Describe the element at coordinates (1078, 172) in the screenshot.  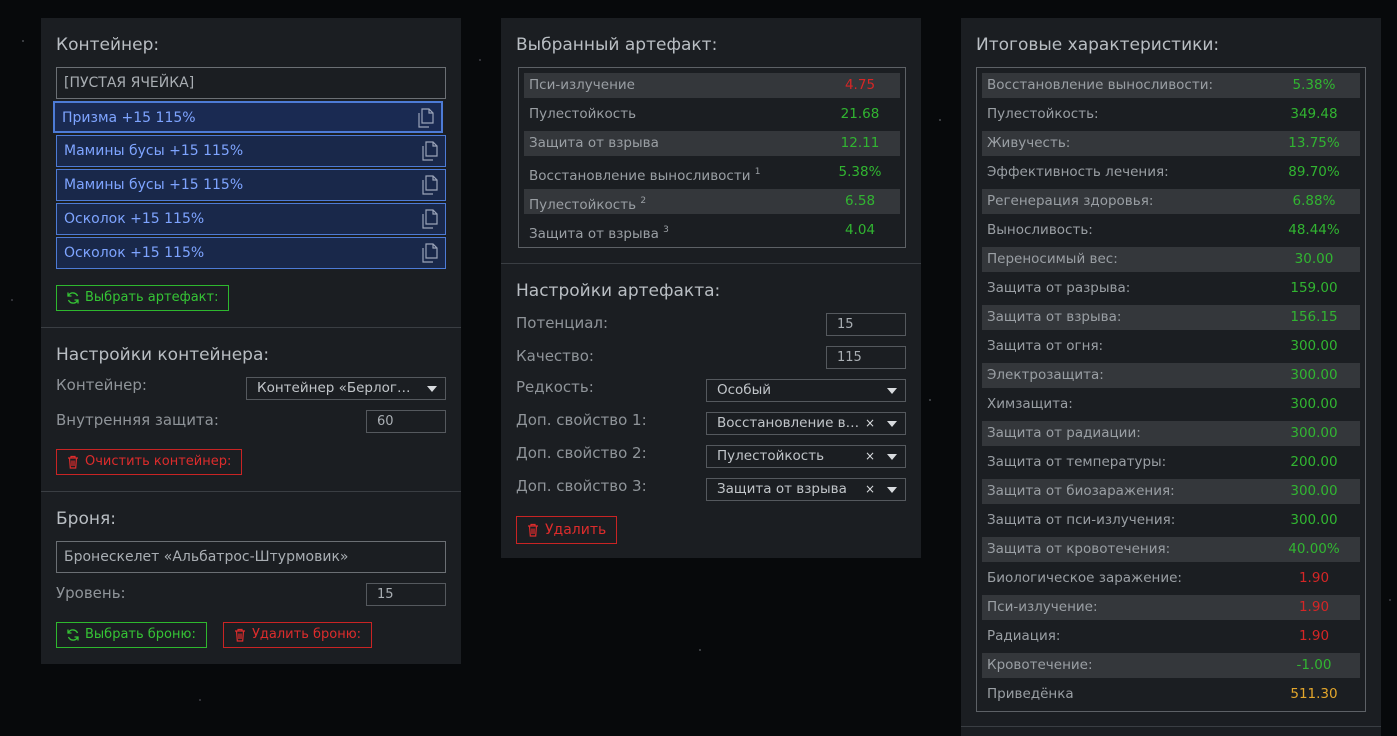
I see `total-stat-name: Эффективность лечения:` at that location.